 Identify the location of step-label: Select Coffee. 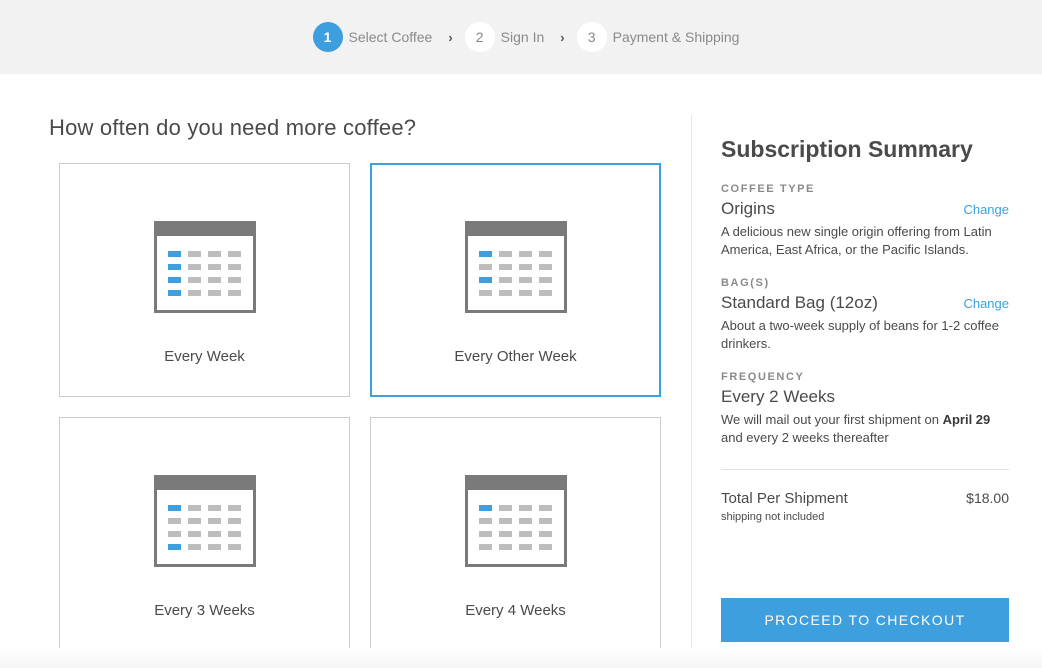
(390, 37).